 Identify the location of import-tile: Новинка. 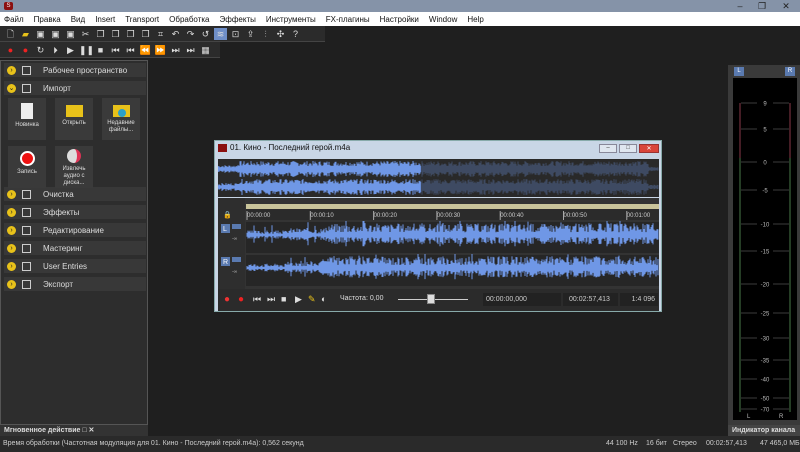
(27, 119).